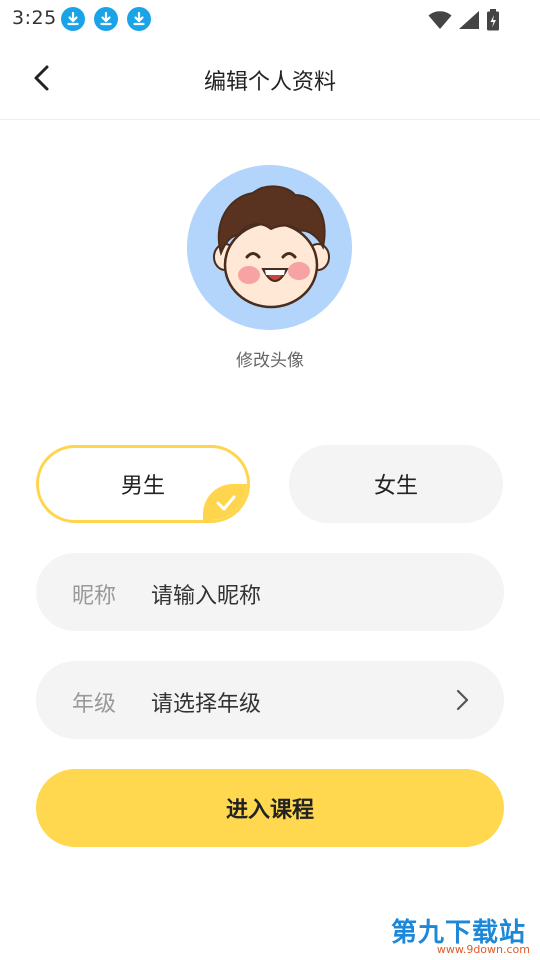 The width and height of the screenshot is (540, 960). I want to click on signal-icon, so click(469, 20).